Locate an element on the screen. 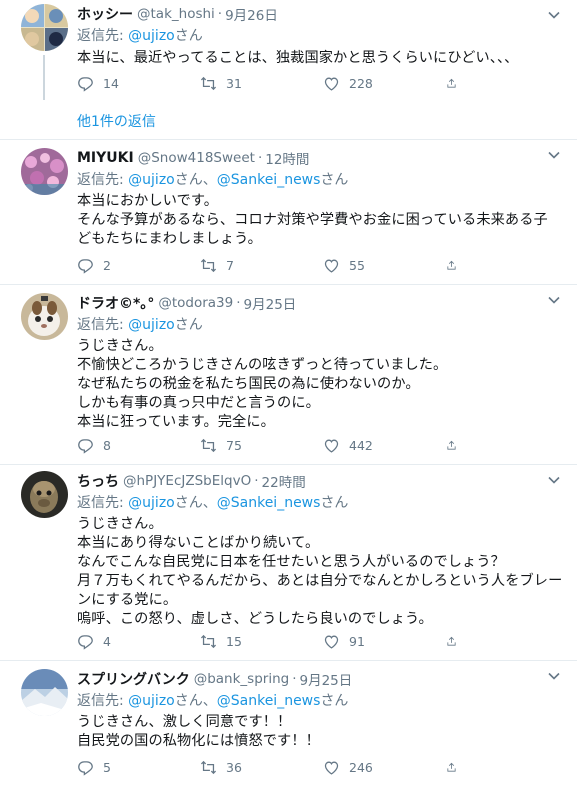 This screenshot has width=577, height=791. display-name: ホッシー is located at coordinates (105, 14).